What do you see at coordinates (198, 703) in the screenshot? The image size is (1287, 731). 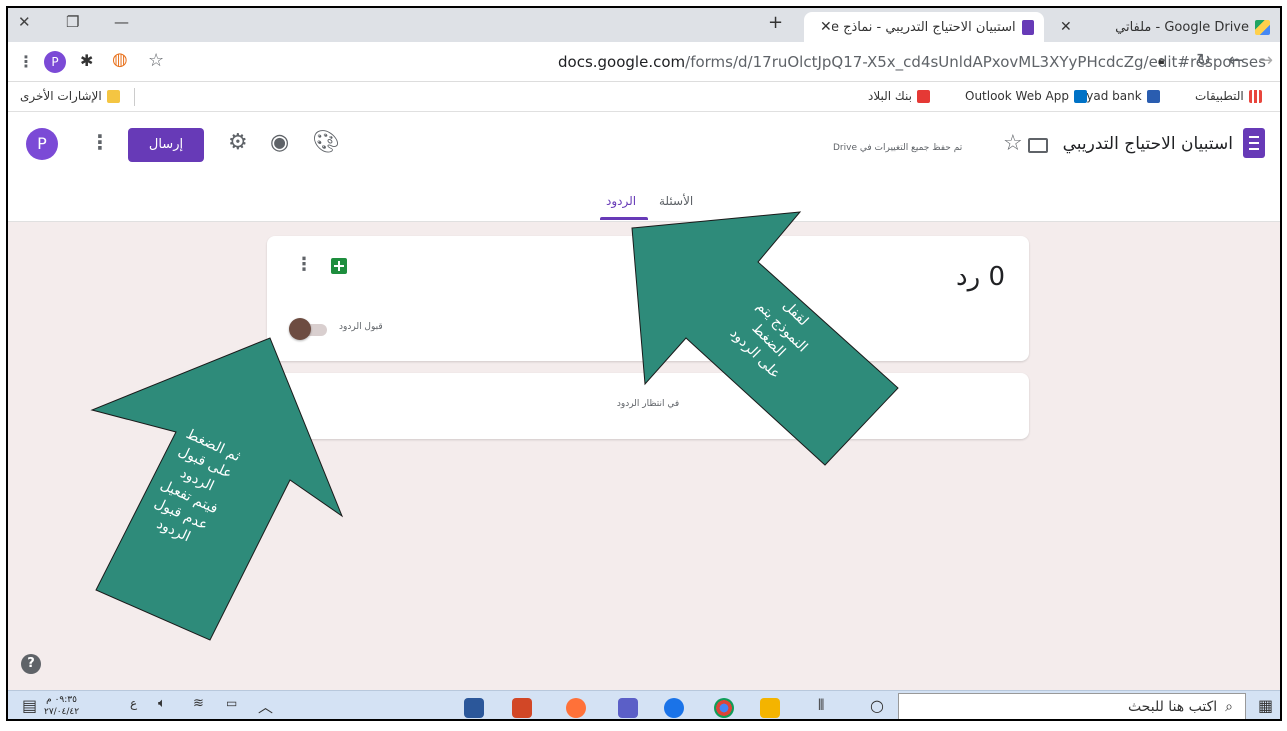 I see `wifi-icon: ≋` at bounding box center [198, 703].